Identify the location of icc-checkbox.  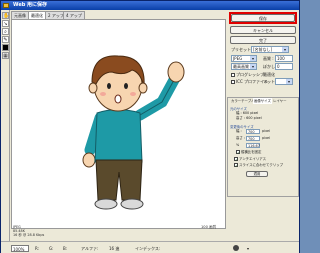
(233, 82).